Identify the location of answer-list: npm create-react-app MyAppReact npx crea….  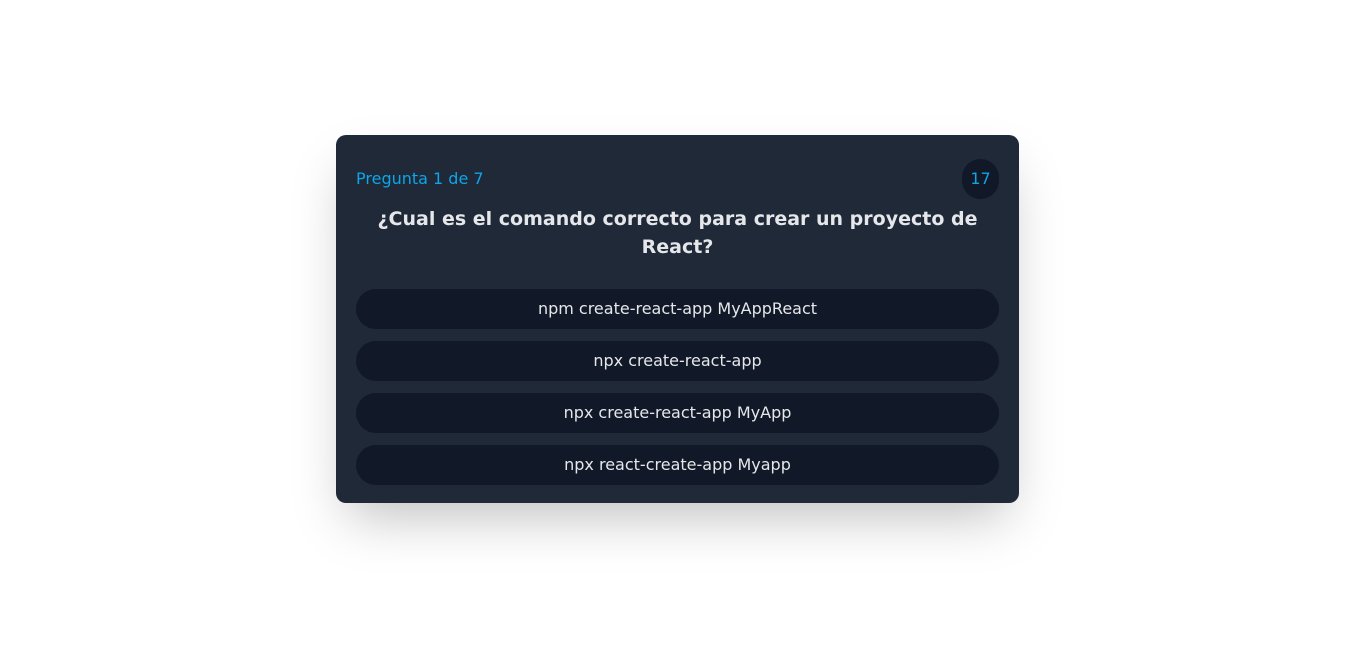
(677, 387).